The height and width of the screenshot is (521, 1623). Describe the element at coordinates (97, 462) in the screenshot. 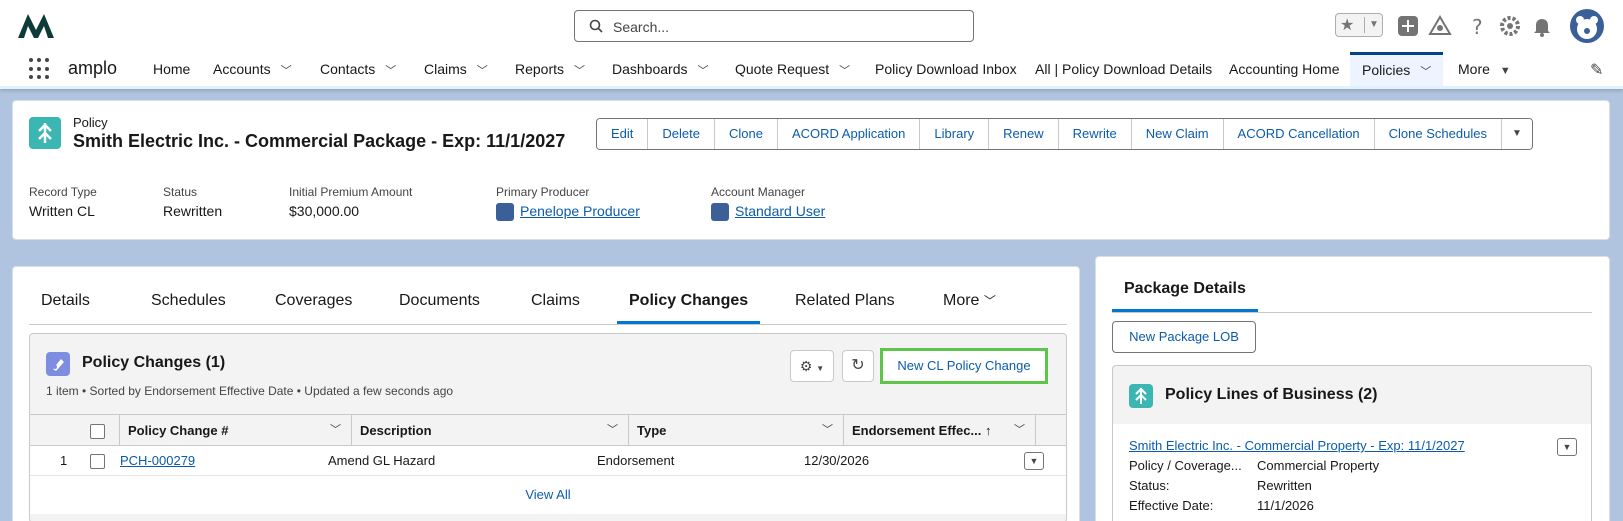

I see `row-checkbox` at that location.